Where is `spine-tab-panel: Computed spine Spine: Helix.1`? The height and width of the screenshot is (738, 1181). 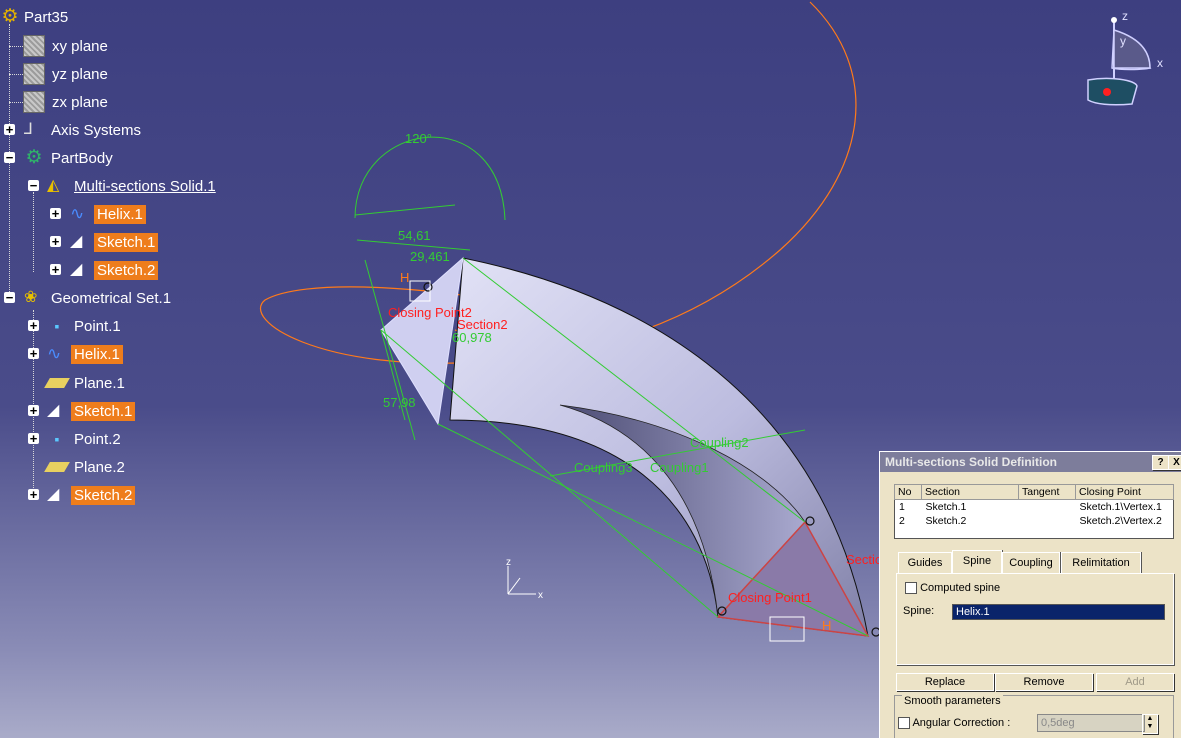 spine-tab-panel: Computed spine Spine: Helix.1 is located at coordinates (1035, 619).